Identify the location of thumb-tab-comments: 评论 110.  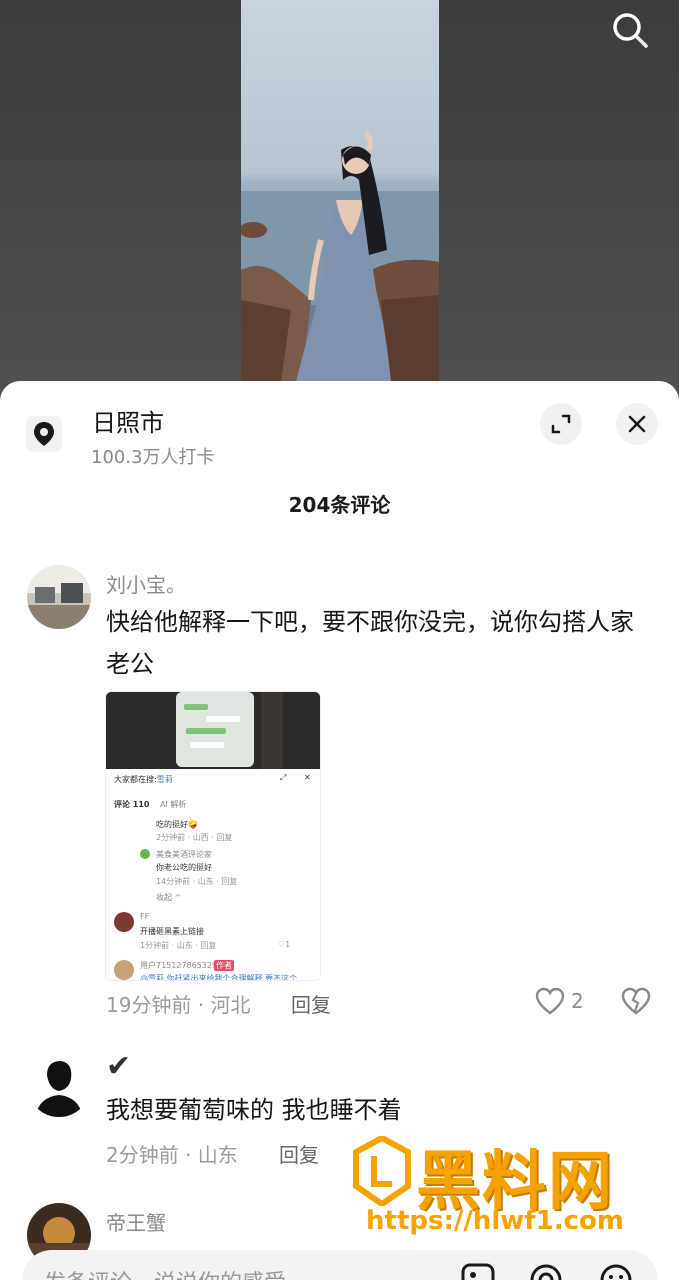
(132, 804).